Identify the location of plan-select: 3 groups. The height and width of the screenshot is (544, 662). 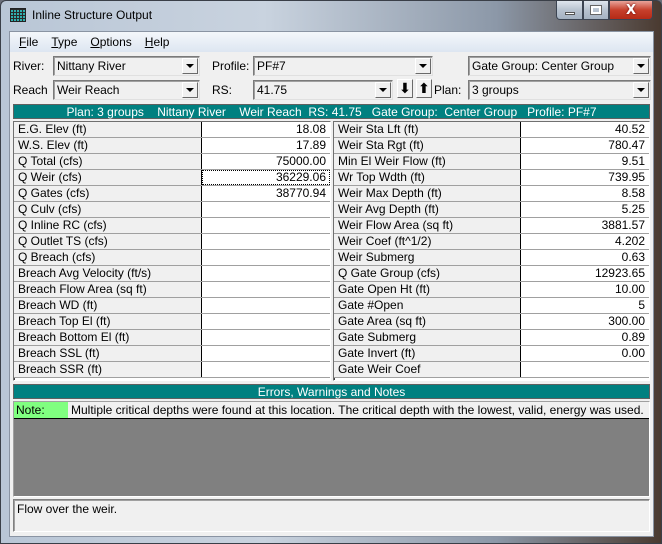
(559, 90).